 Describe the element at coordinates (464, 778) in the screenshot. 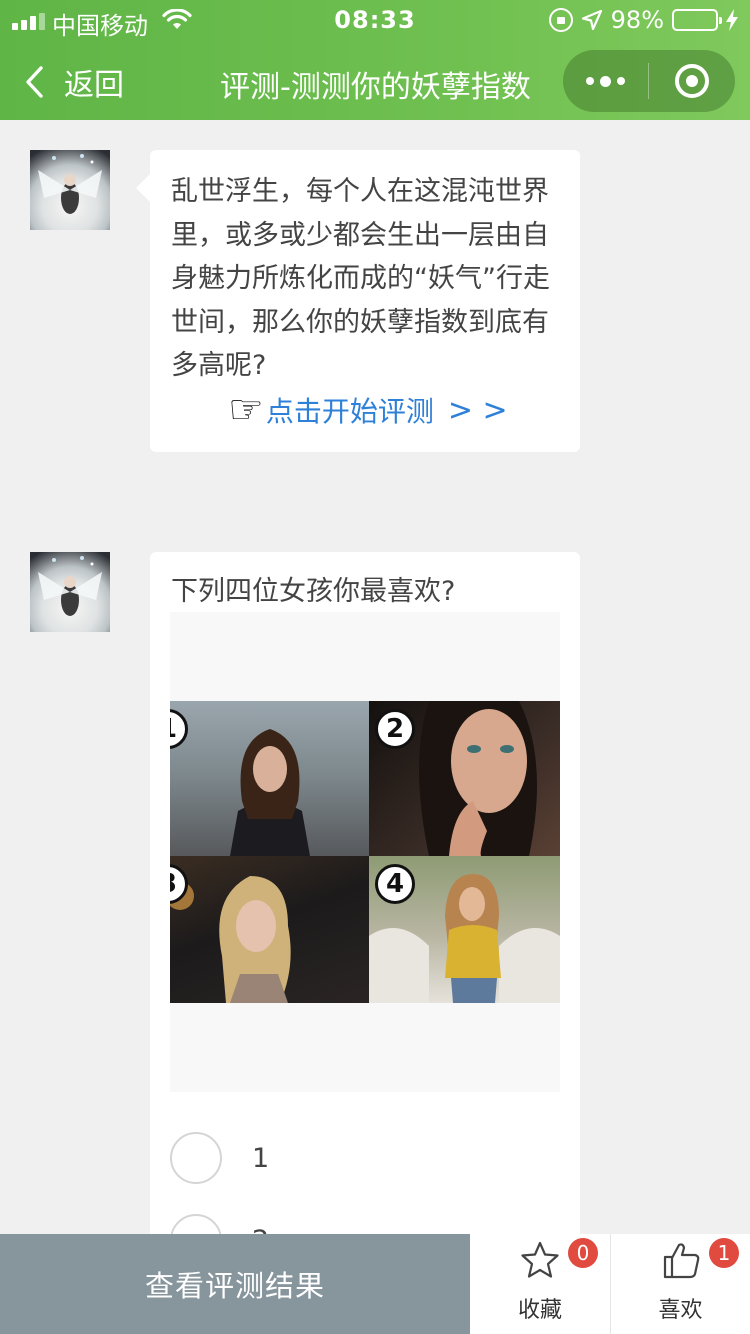

I see `photo-girl-2: 2` at that location.